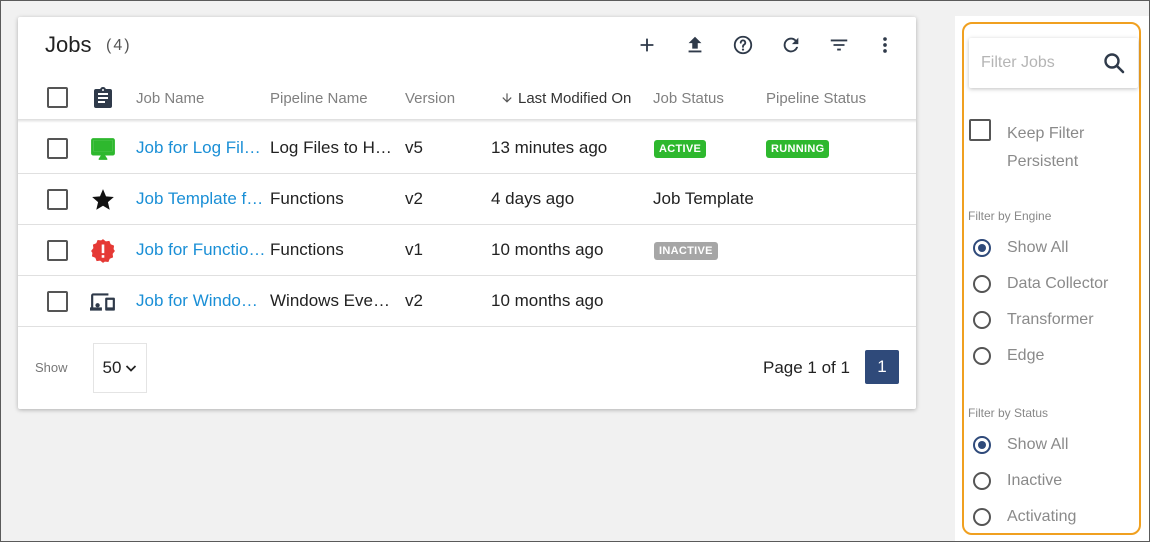  I want to click on job-status-badge: ACTIVE, so click(680, 149).